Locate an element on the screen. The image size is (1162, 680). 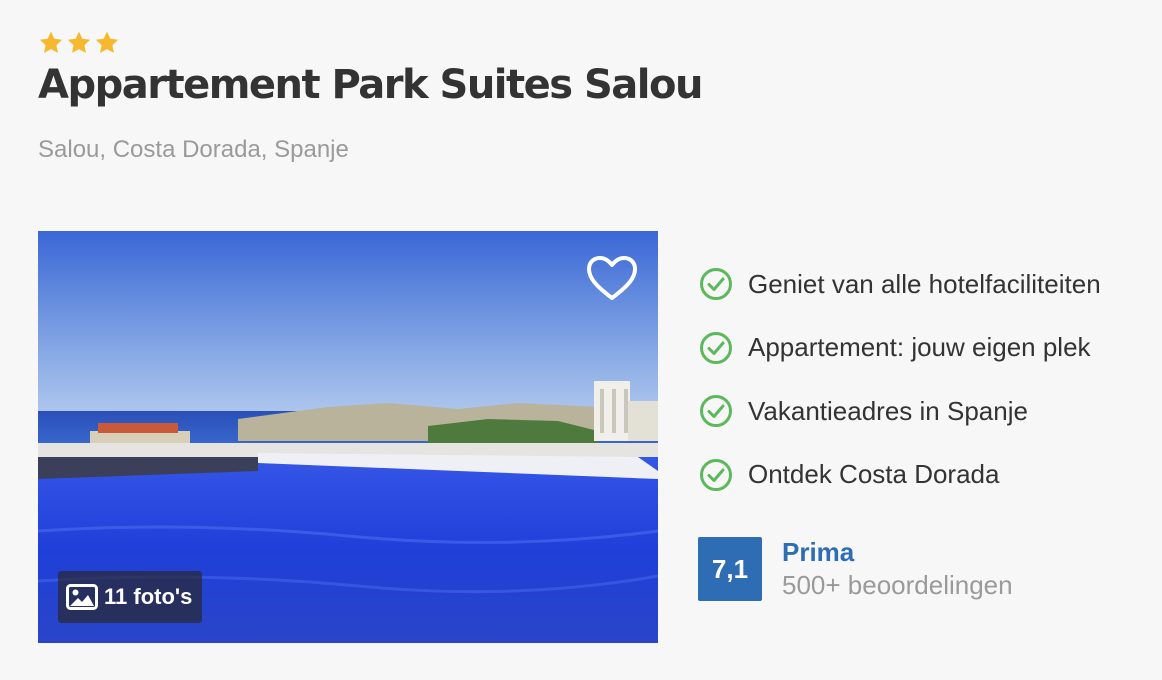
feature-item: Appartement: jouw eigen plek is located at coordinates (900, 348).